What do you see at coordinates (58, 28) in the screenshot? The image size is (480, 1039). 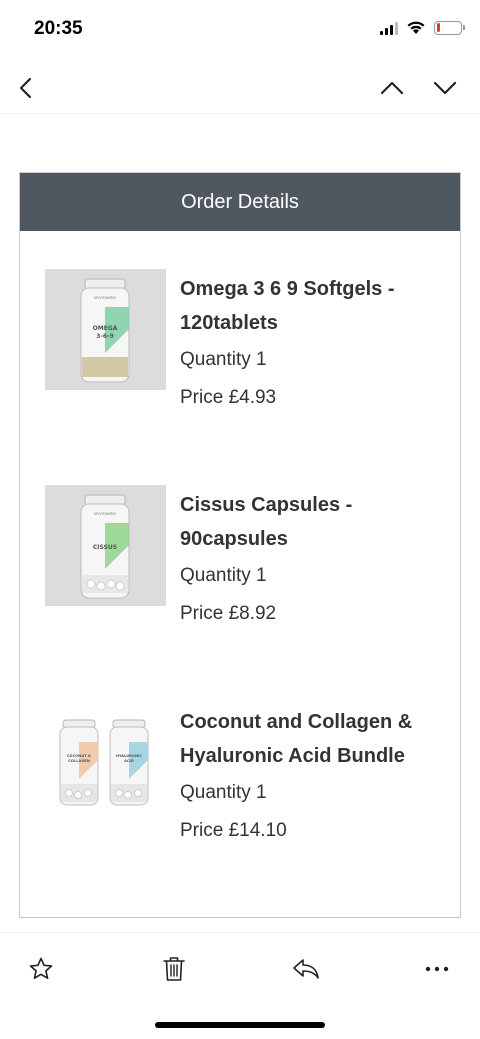 I see `status-time: 20:35` at bounding box center [58, 28].